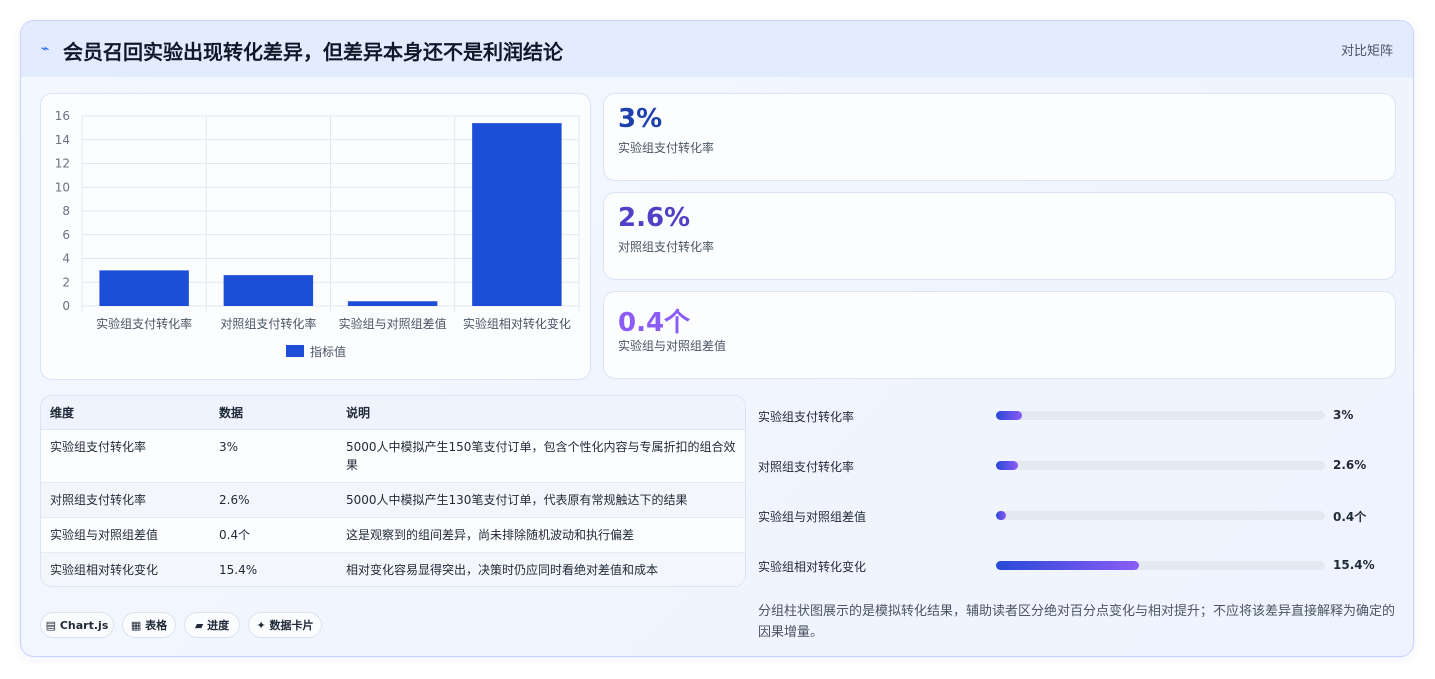 This screenshot has height=679, width=1435. What do you see at coordinates (1343, 415) in the screenshot?
I see `progress-value: 3%` at bounding box center [1343, 415].